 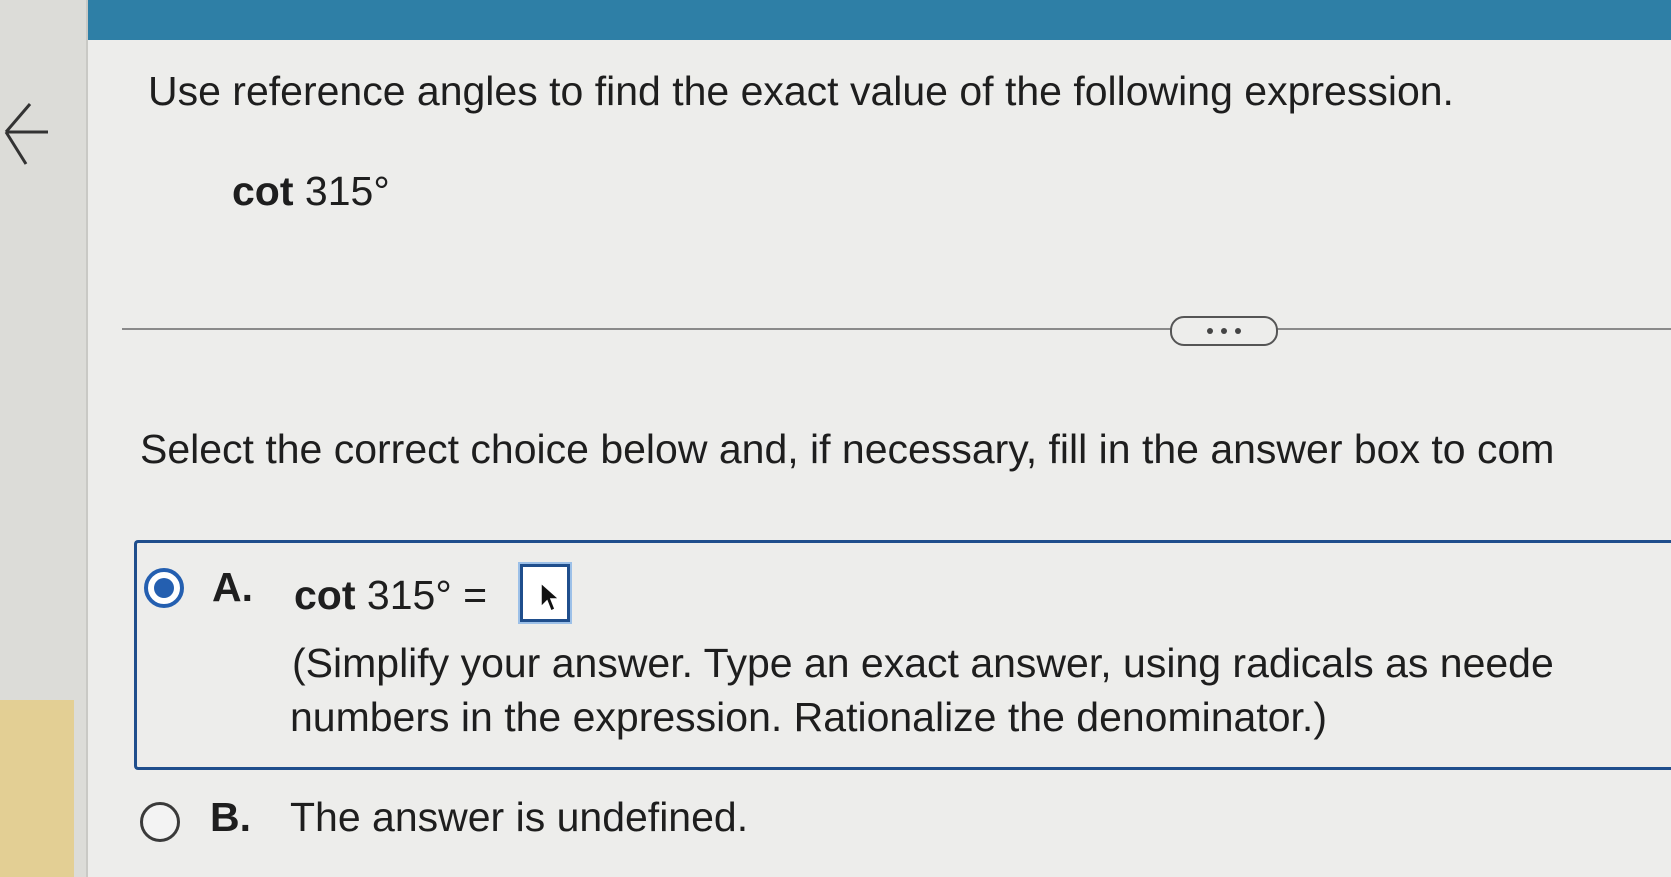 What do you see at coordinates (325, 595) in the screenshot?
I see `choice-a-function: cot` at bounding box center [325, 595].